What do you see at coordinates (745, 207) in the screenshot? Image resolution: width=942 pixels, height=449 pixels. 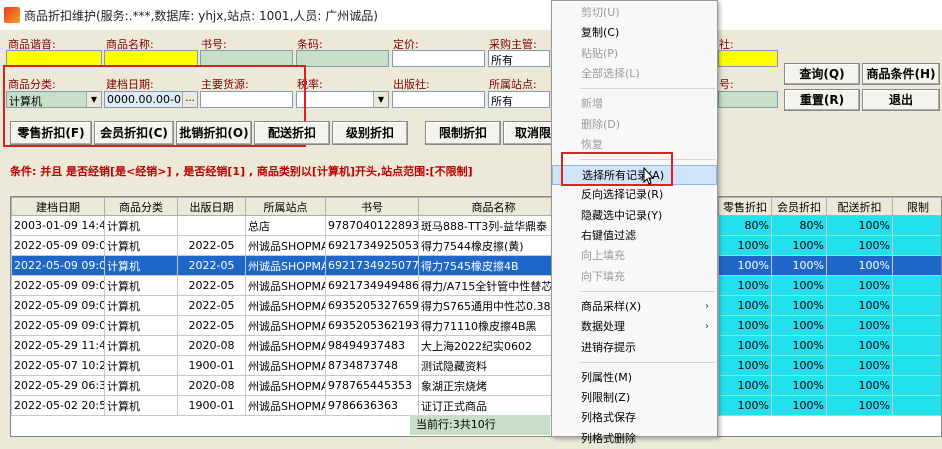 I see `col-header: 零售折扣` at bounding box center [745, 207].